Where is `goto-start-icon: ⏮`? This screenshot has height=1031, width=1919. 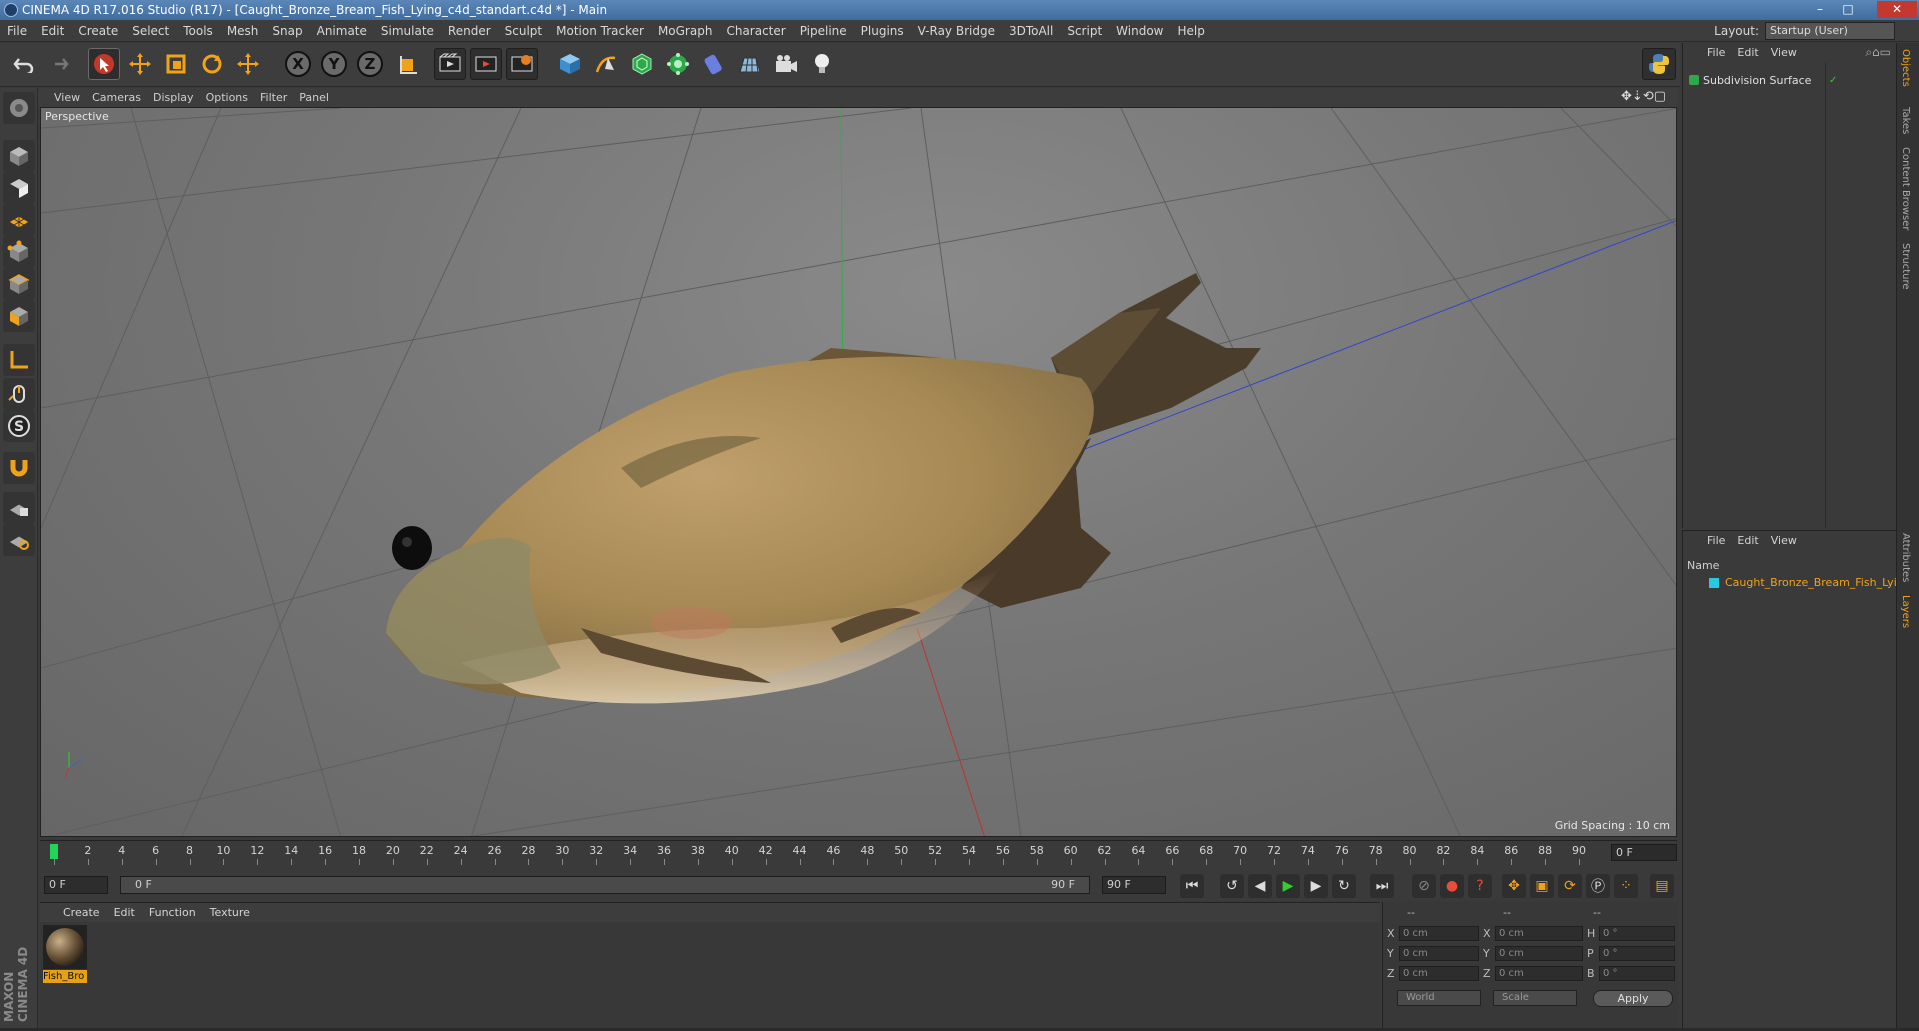 goto-start-icon: ⏮ is located at coordinates (1192, 886).